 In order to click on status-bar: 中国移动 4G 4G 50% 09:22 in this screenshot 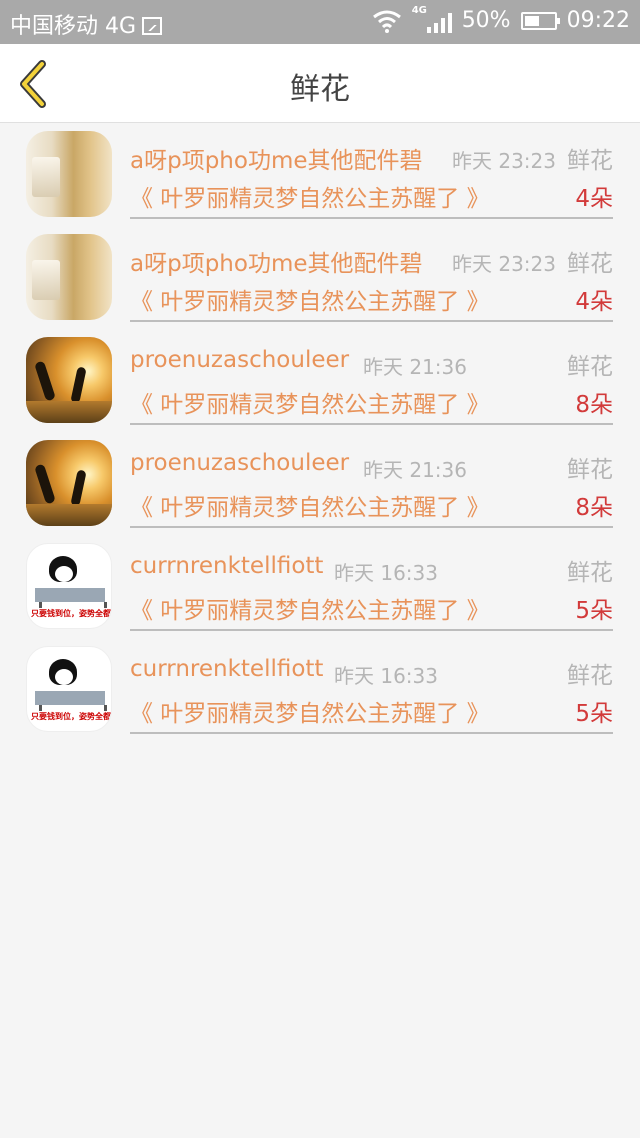, I will do `click(320, 22)`.